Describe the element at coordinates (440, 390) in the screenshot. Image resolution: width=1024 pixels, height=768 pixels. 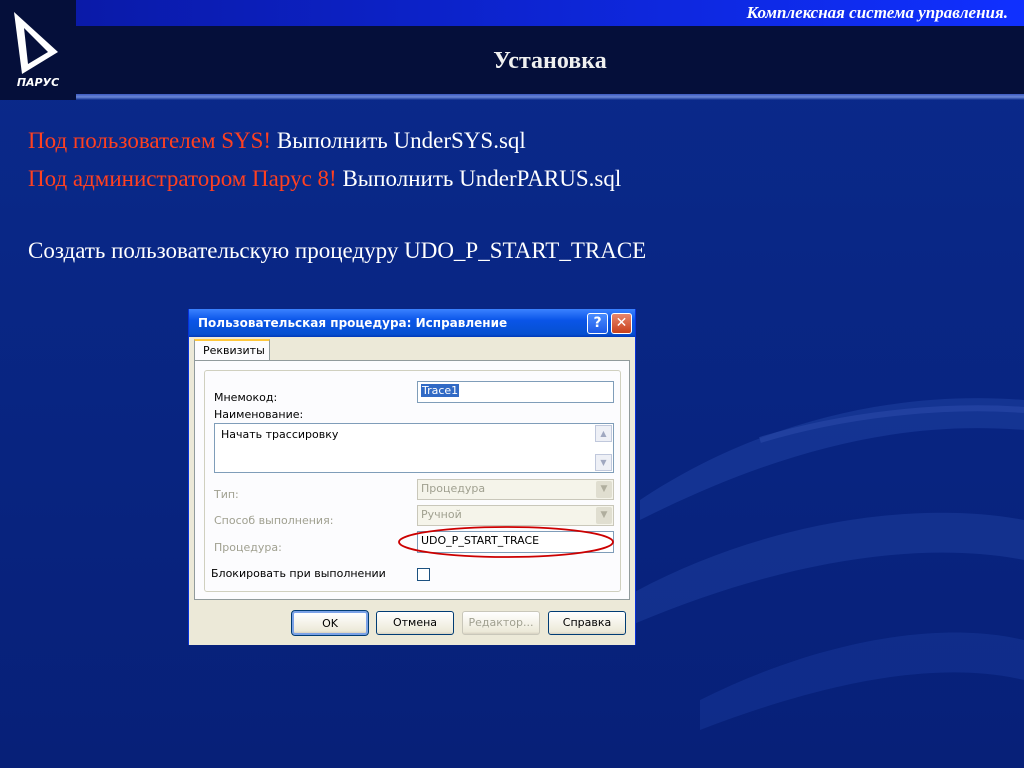
I see `mnemocode-value: Trace1` at that location.